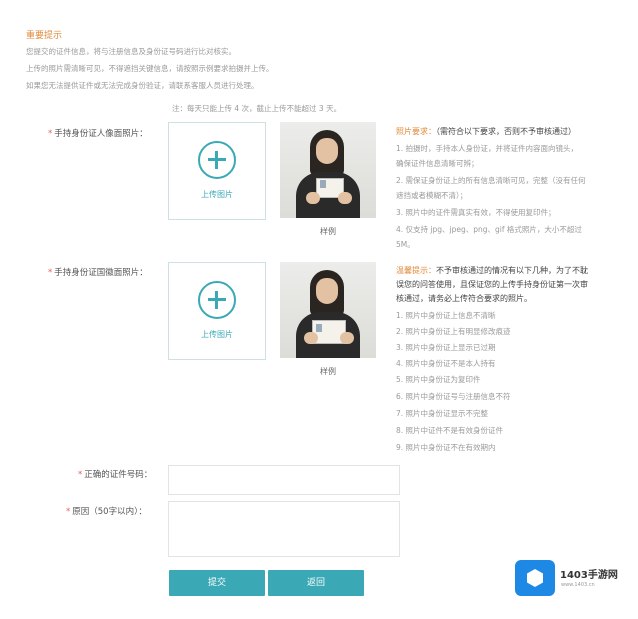 The height and width of the screenshot is (619, 638). What do you see at coordinates (150, 68) in the screenshot?
I see `notice-line-2: 上传的照片需清晰可见，不得遮挡关键信息，请按照示例要求拍摄并上传。` at bounding box center [150, 68].